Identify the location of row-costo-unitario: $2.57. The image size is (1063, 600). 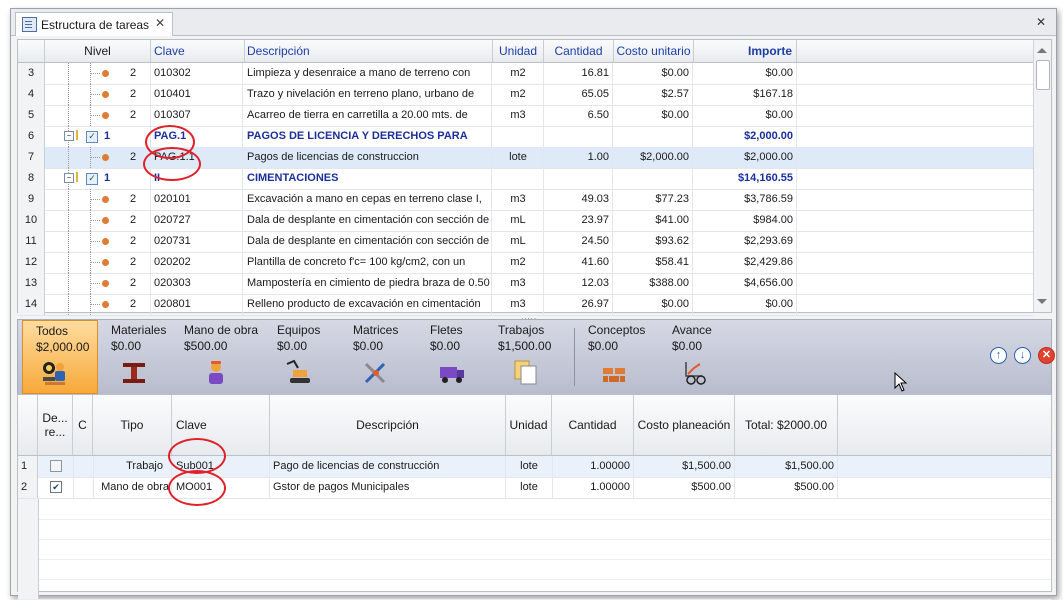
(653, 94).